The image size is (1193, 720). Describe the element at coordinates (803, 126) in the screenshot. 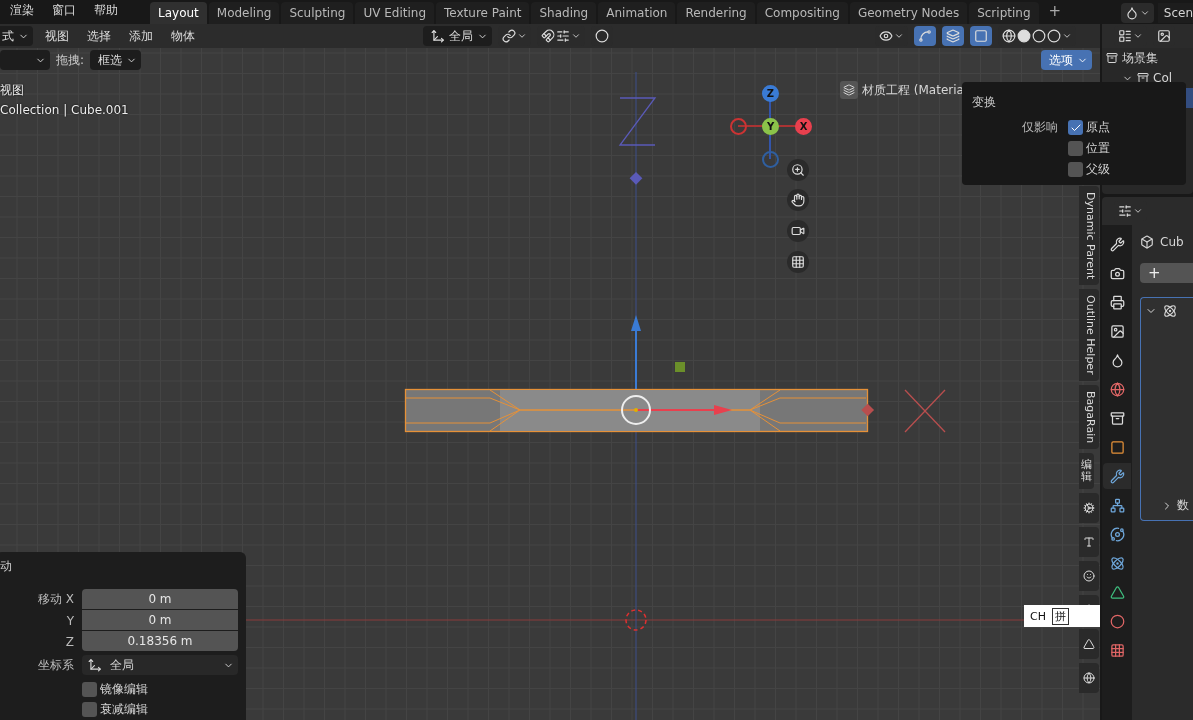

I see `axis-gizmo-button: X` at that location.